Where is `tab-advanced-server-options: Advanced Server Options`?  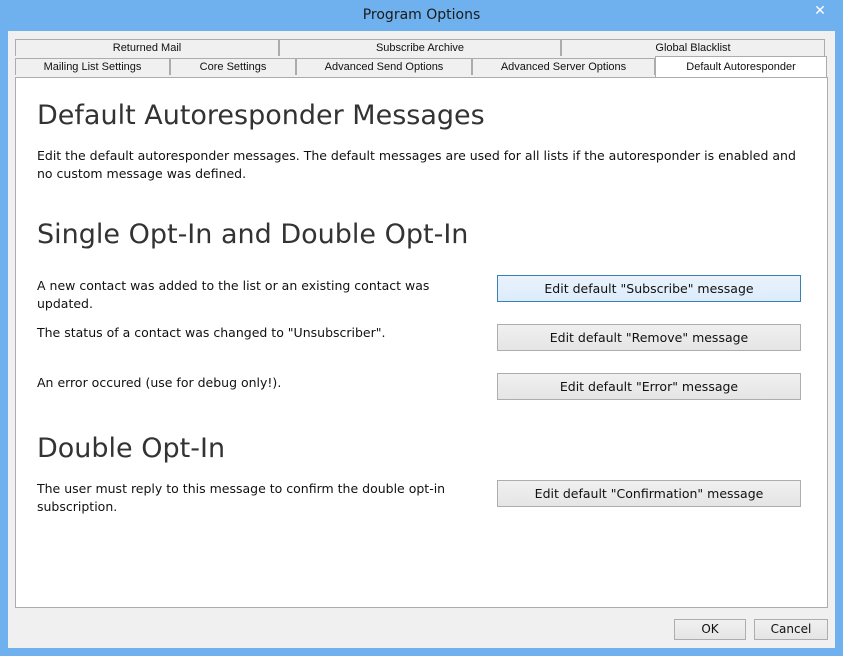 tab-advanced-server-options: Advanced Server Options is located at coordinates (563, 66).